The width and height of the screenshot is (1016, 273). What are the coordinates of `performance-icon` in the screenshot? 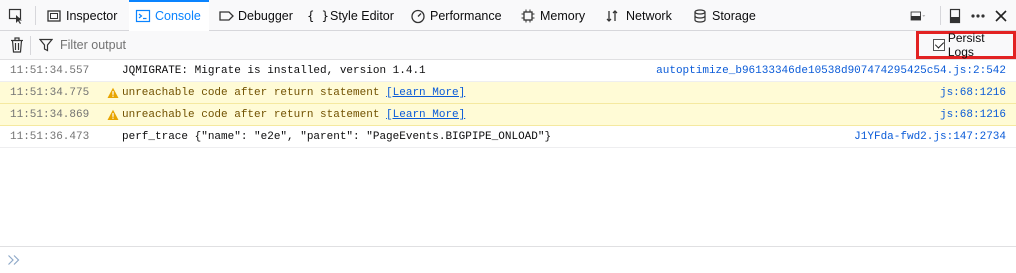 It's located at (418, 16).